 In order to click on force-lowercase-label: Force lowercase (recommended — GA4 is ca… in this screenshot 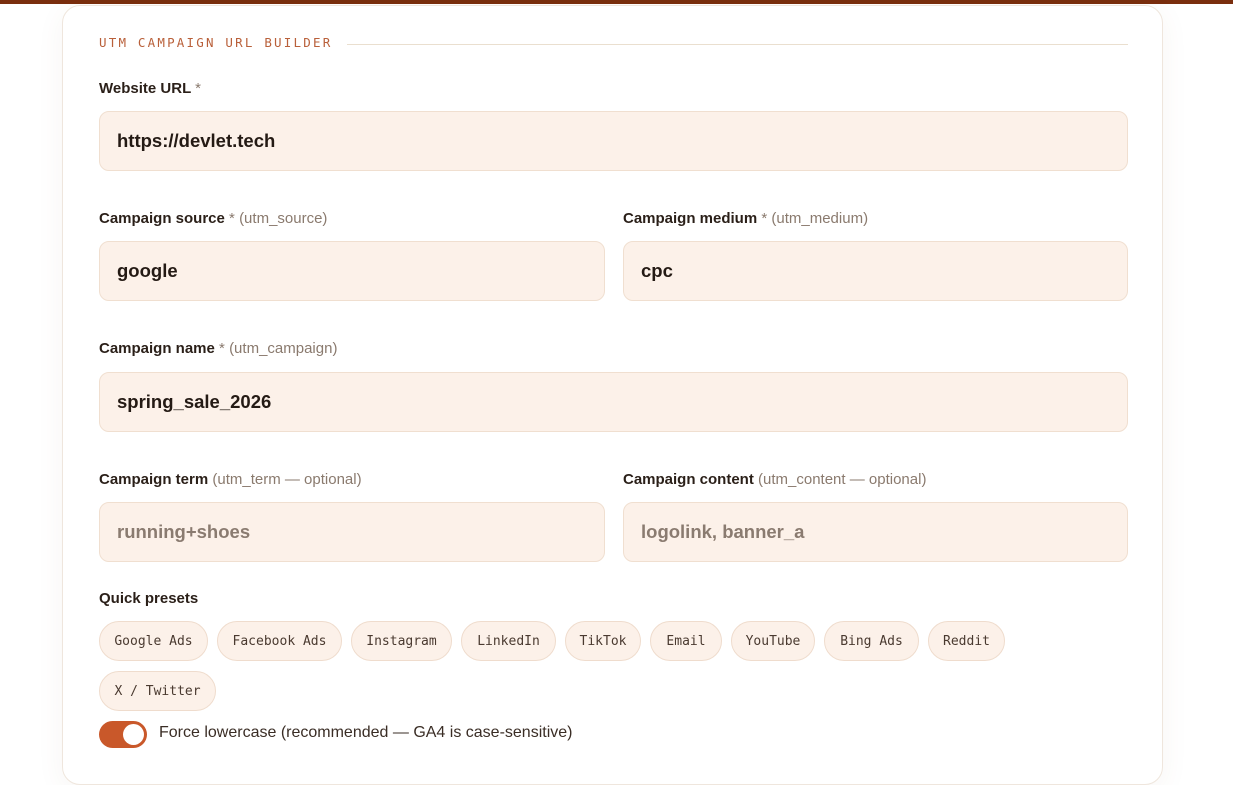, I will do `click(366, 732)`.